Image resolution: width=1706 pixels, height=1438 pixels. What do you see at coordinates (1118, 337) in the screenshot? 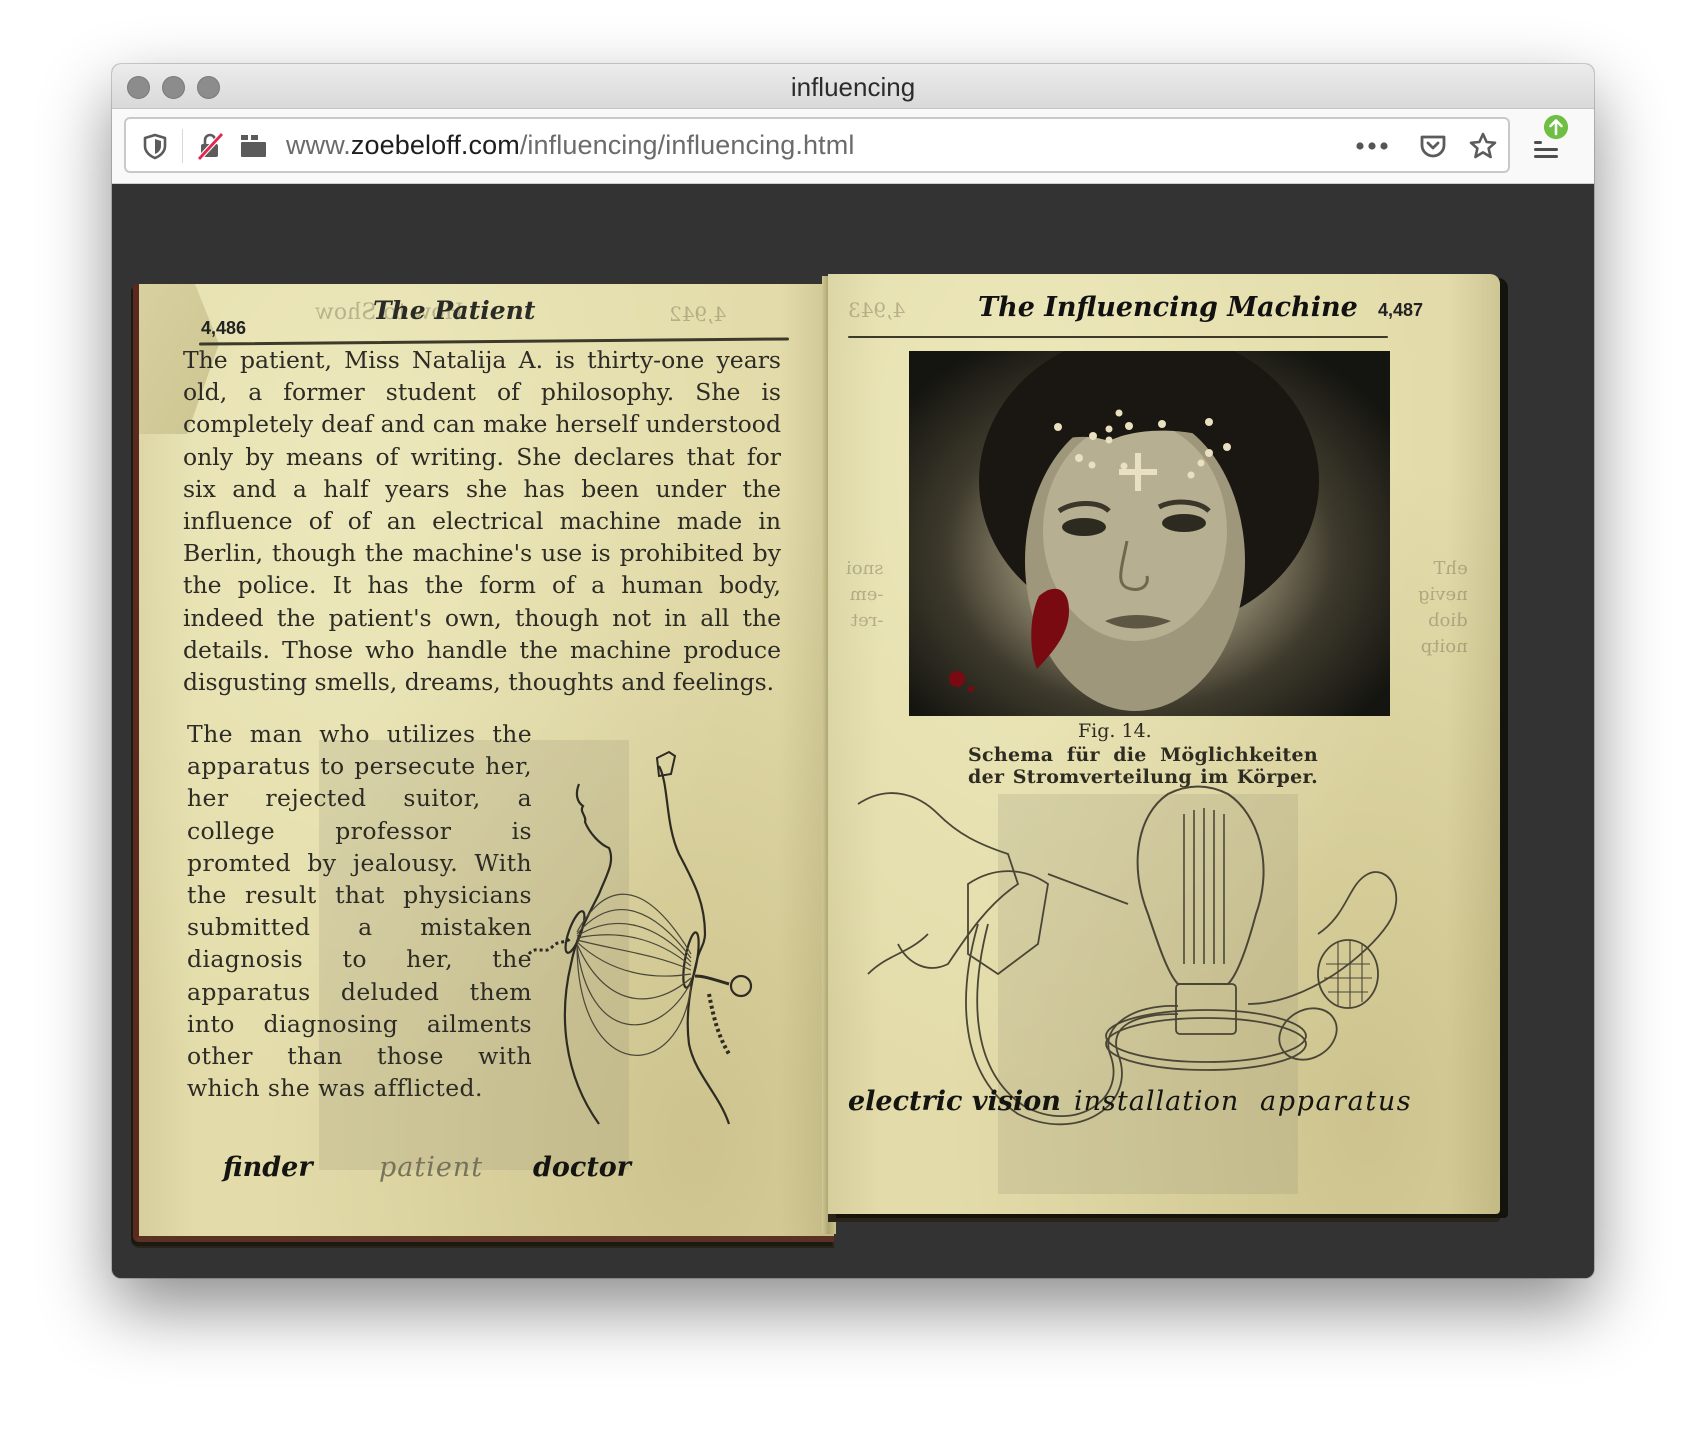
I see `header-rule` at bounding box center [1118, 337].